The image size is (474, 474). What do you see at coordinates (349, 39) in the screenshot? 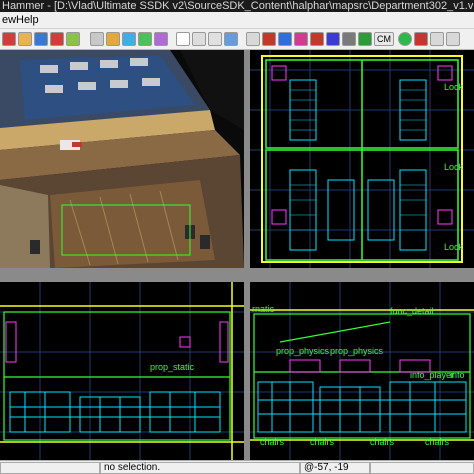
I see `carve-icon` at bounding box center [349, 39].